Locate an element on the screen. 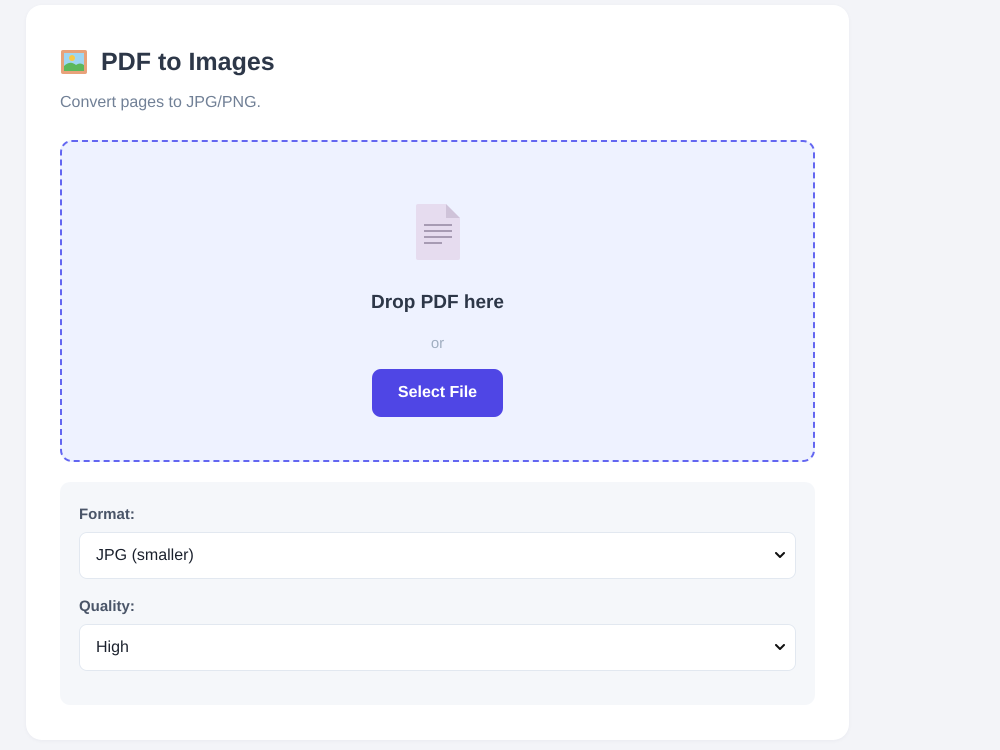 This screenshot has width=1000, height=750. dropdown-select: JPG (smaller) is located at coordinates (437, 555).